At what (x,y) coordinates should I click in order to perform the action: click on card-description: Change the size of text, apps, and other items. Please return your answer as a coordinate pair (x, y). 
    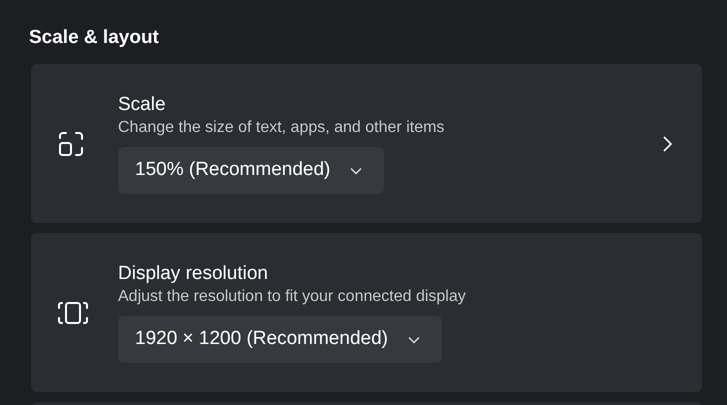
    Looking at the image, I should click on (282, 128).